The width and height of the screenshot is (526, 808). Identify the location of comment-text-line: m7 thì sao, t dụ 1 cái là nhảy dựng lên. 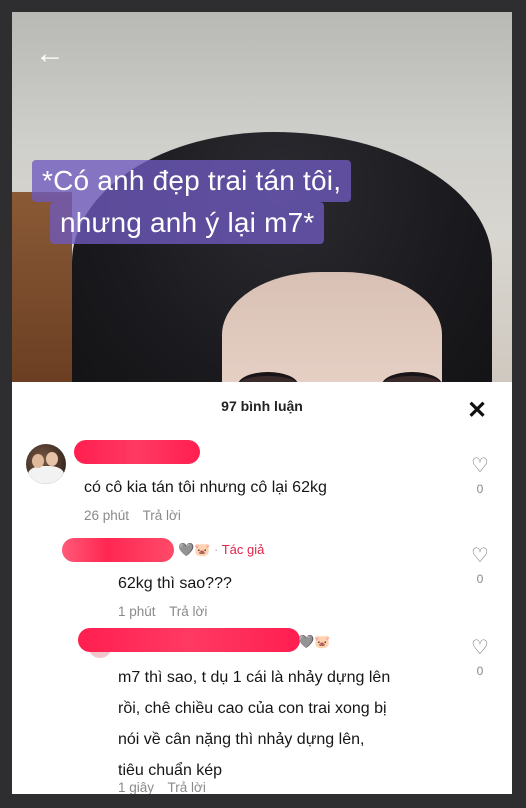
(254, 677).